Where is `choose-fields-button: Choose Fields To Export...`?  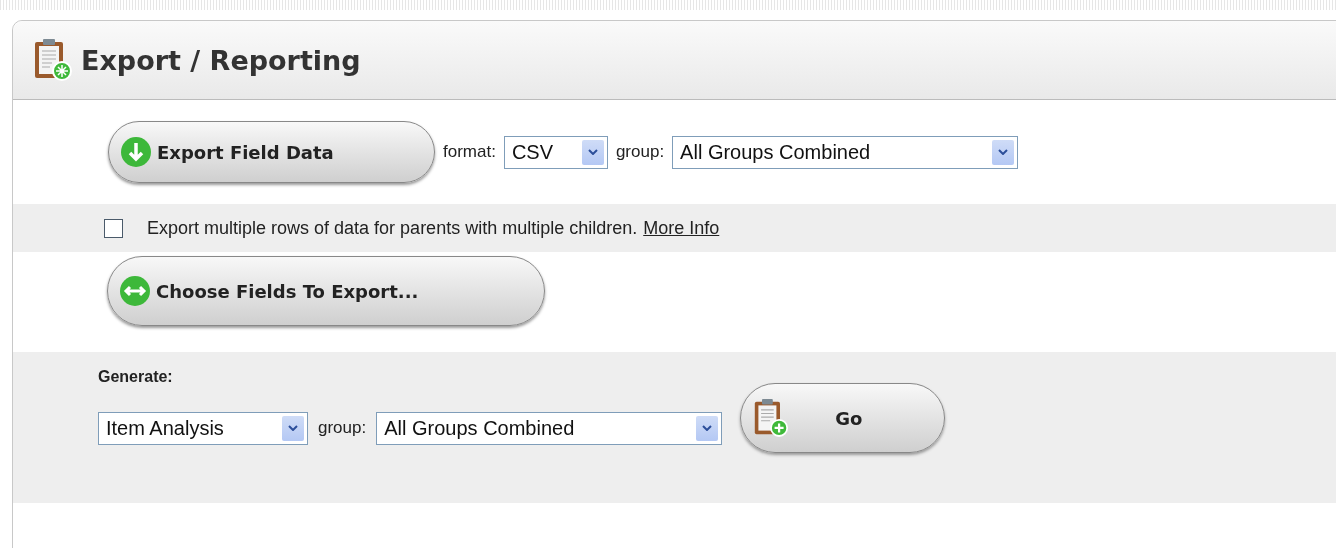 choose-fields-button: Choose Fields To Export... is located at coordinates (326, 291).